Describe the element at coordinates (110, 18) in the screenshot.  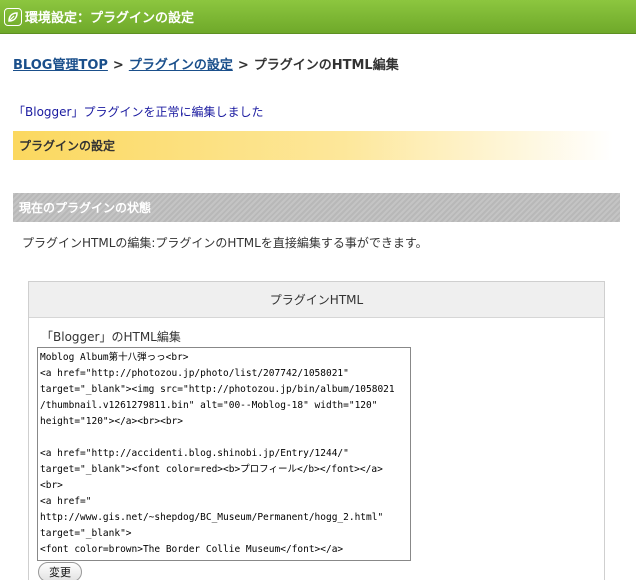
I see `page-title: 環境設定：プラグインの設定` at that location.